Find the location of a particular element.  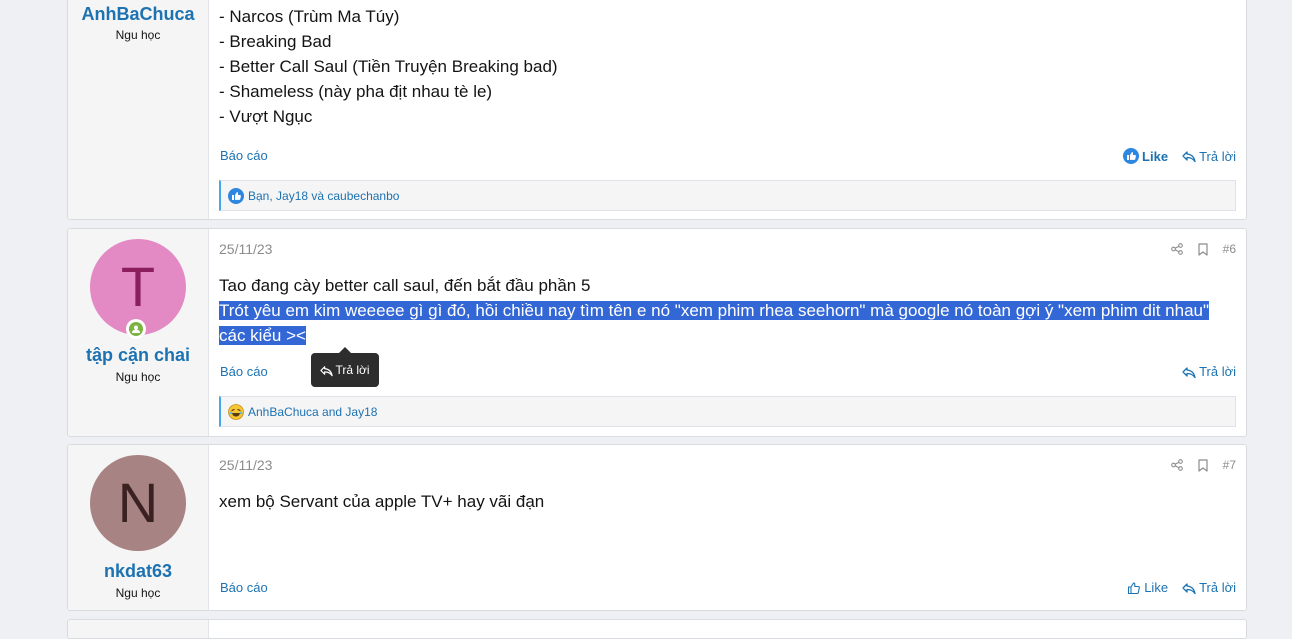

user-cell: T tập cận chai Ngu học is located at coordinates (138, 332).